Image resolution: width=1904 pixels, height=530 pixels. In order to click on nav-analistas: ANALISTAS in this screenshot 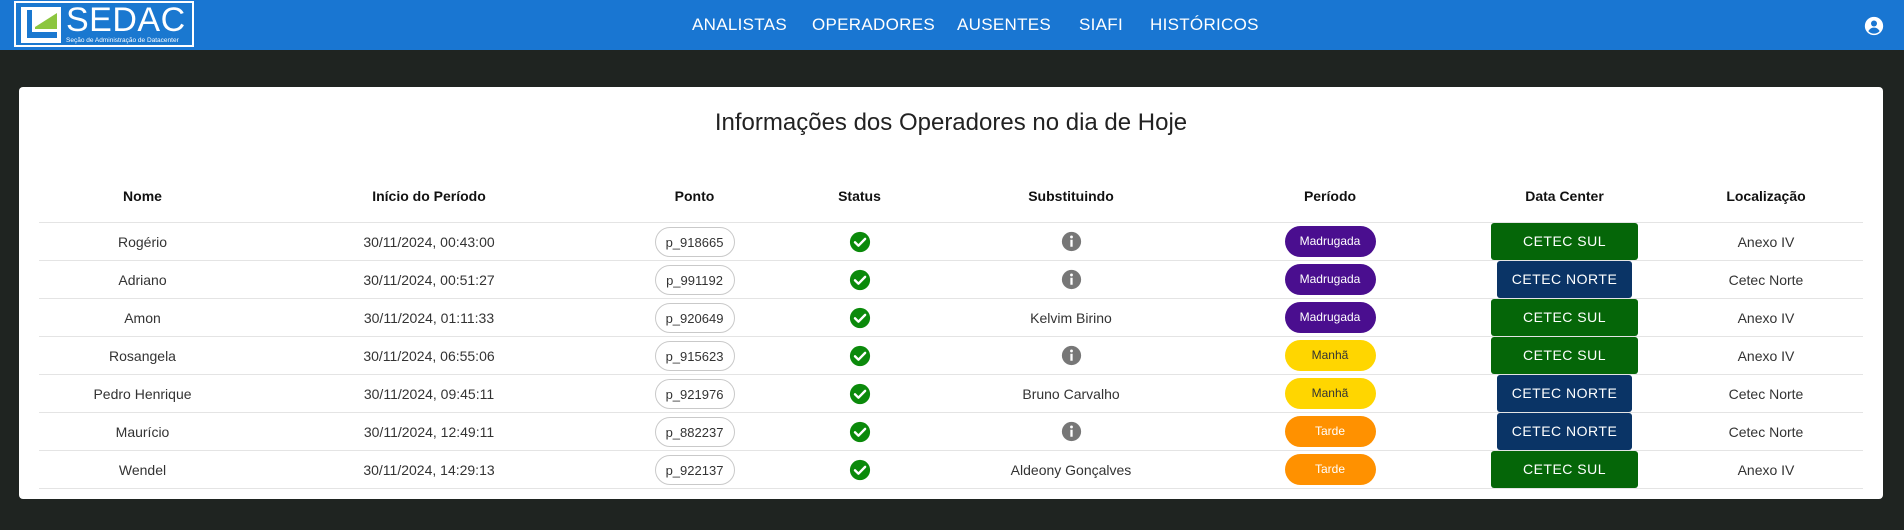, I will do `click(739, 25)`.